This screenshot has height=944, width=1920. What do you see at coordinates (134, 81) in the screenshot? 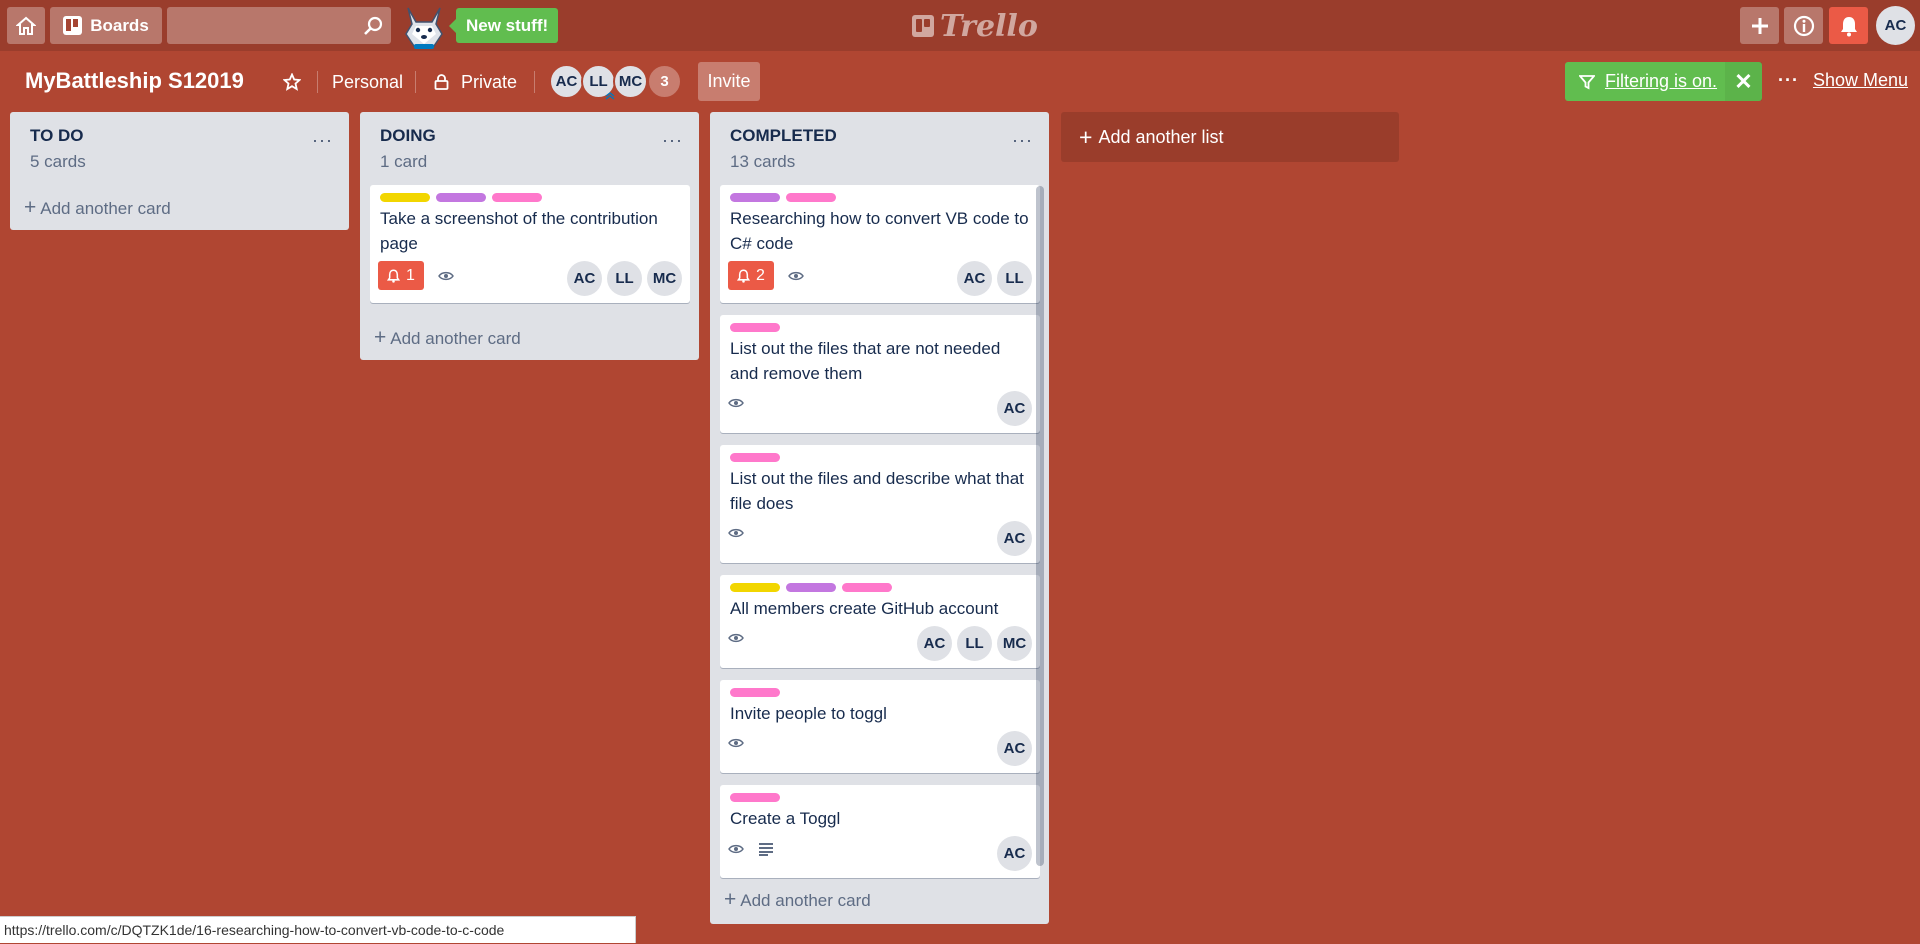
I see `board-title: MyBattleship S12019` at bounding box center [134, 81].